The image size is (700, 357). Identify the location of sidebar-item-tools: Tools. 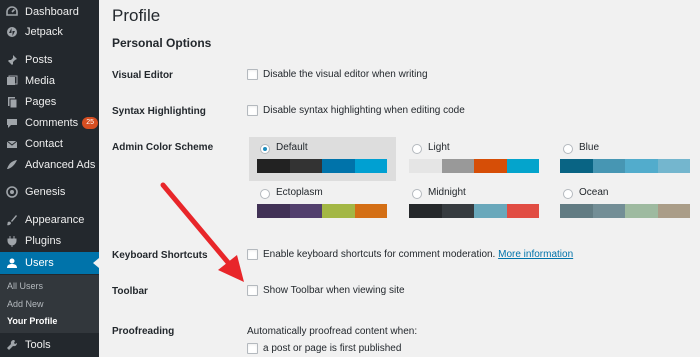
(49, 345).